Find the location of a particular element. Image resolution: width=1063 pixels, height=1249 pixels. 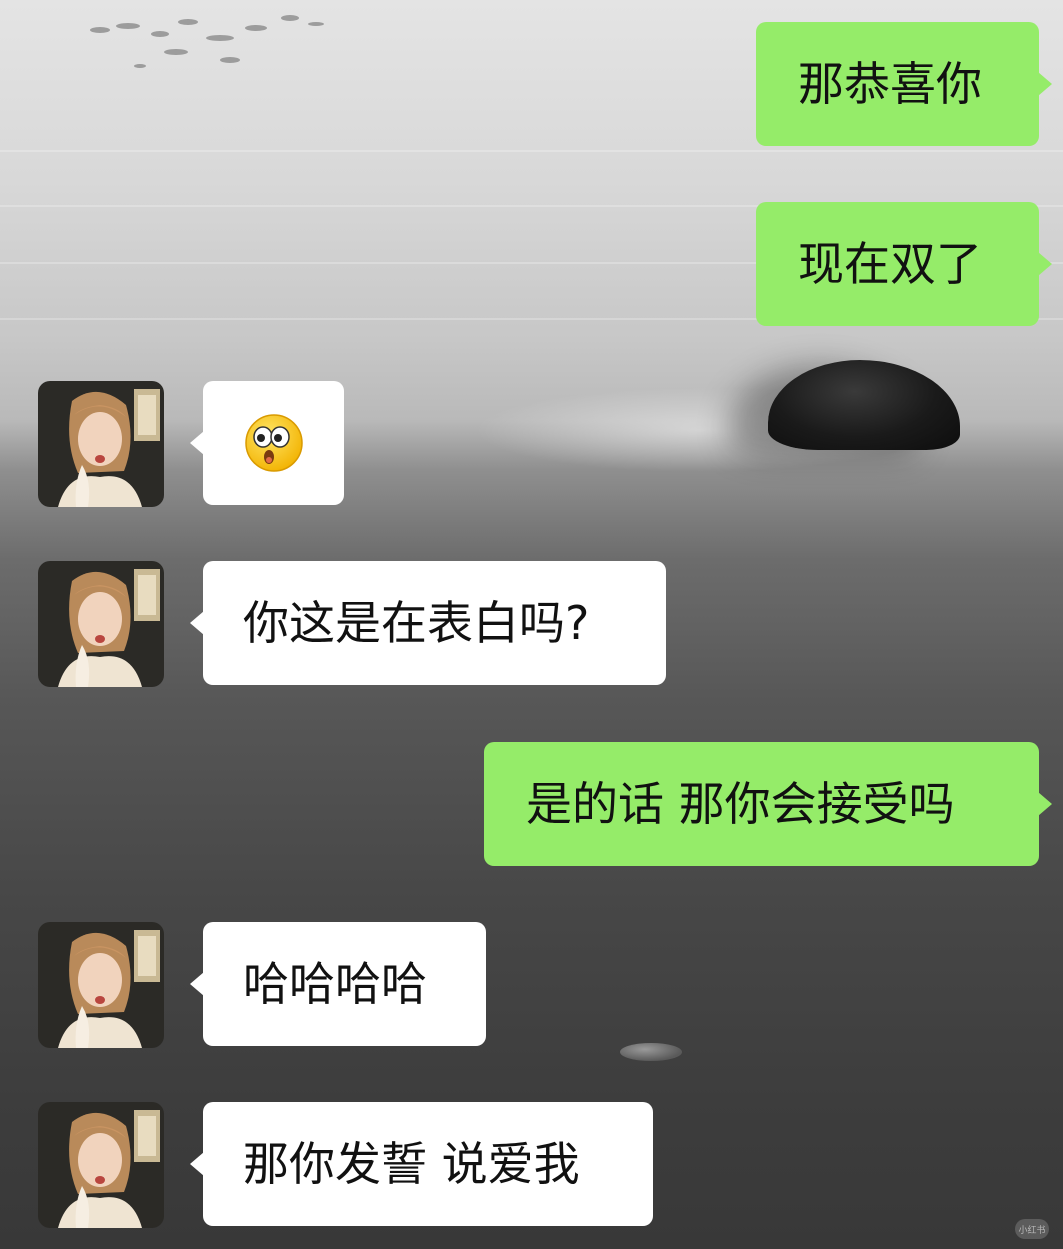

message-text: 是的话 那你会接受吗 is located at coordinates (740, 804).